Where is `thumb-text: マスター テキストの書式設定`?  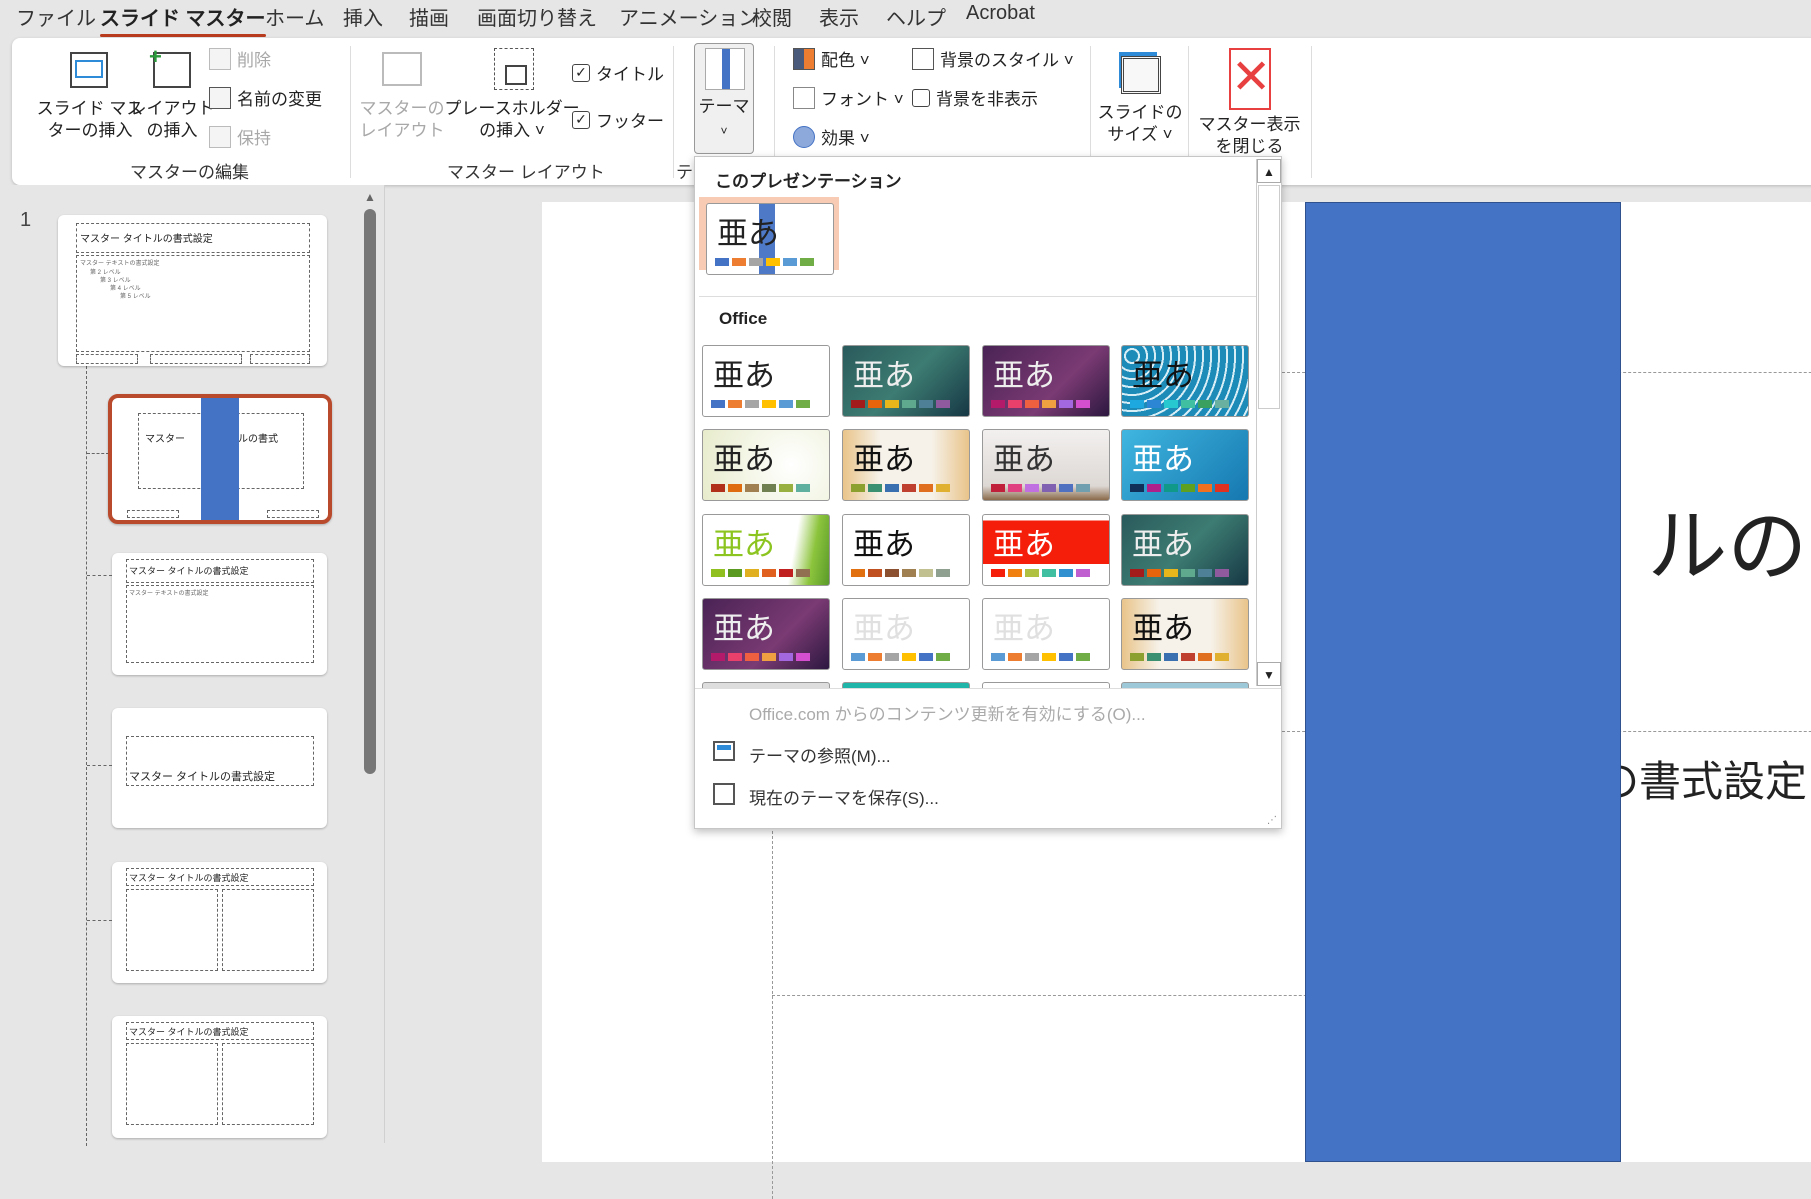
thumb-text: マスター テキストの書式設定 is located at coordinates (169, 594).